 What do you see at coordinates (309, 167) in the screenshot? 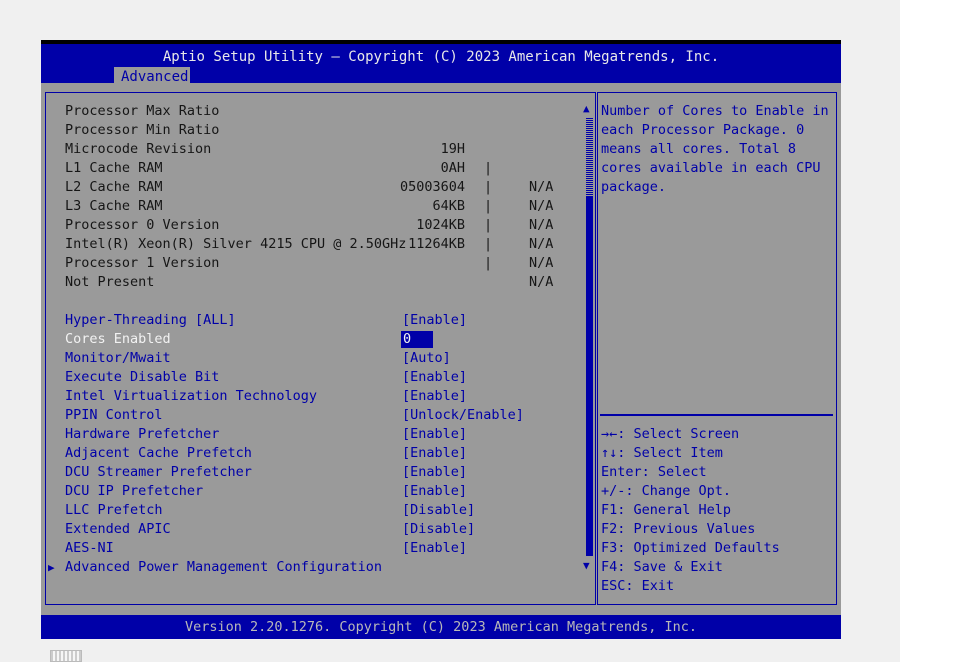
I see `info-row: Processor Min Ratio 0AH | N/A` at bounding box center [309, 167].